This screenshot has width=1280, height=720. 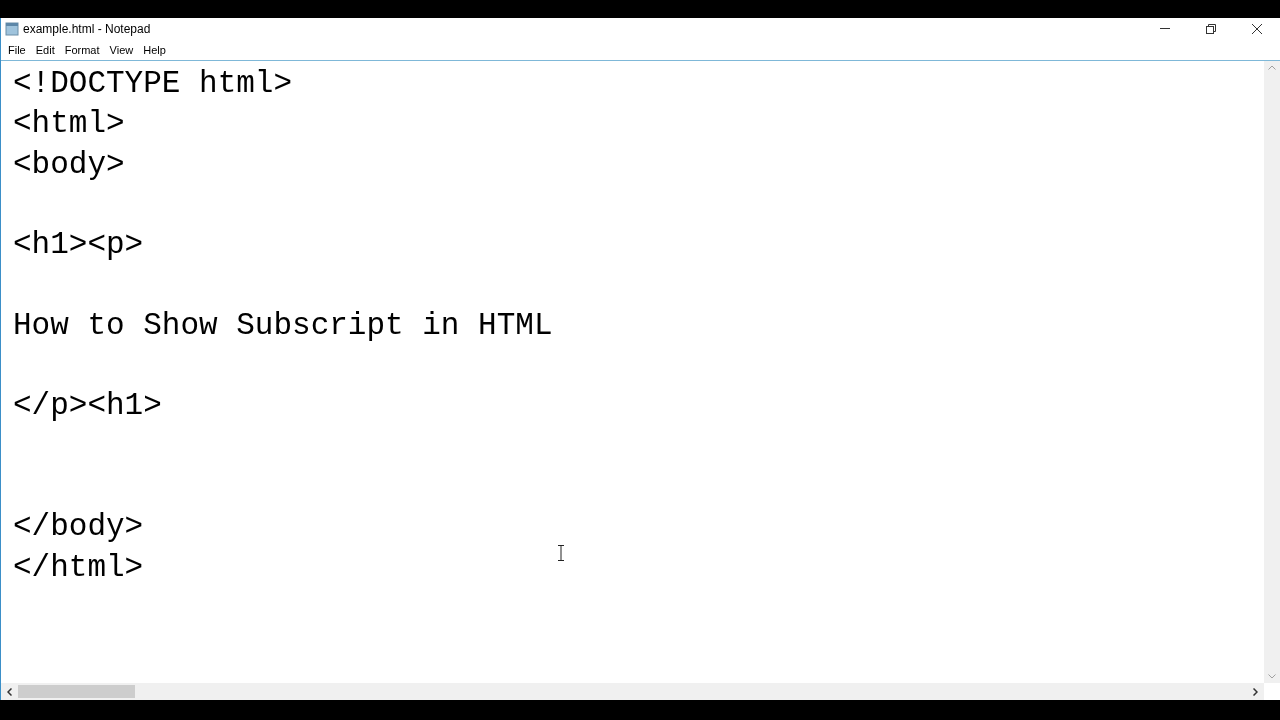 What do you see at coordinates (78, 527) in the screenshot?
I see `code-line: </body>` at bounding box center [78, 527].